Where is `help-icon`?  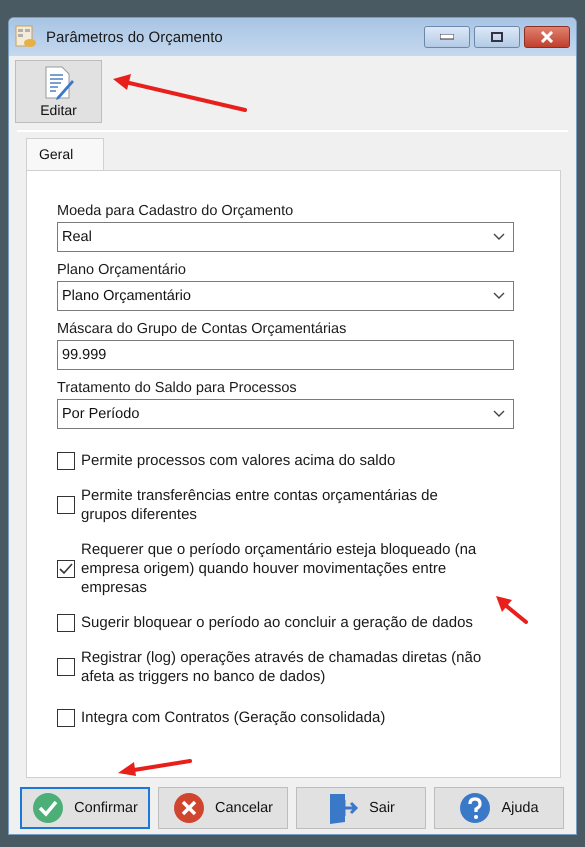
help-icon is located at coordinates (475, 808).